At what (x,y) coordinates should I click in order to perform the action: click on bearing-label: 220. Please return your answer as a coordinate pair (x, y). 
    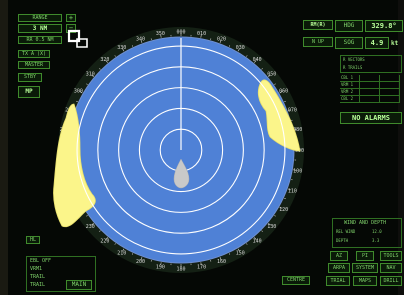
    Looking at the image, I should click on (104, 242).